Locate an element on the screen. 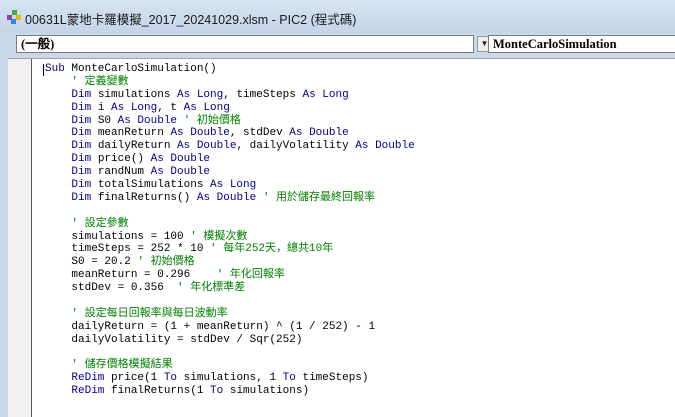 The height and width of the screenshot is (417, 675). code-comment: ' 設定每日回報率與每日波動率 is located at coordinates (149, 313).